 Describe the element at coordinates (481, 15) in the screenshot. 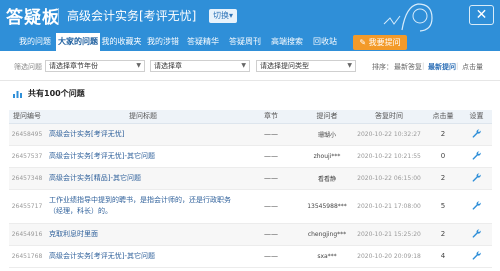

I see `close-icon: ✕` at that location.